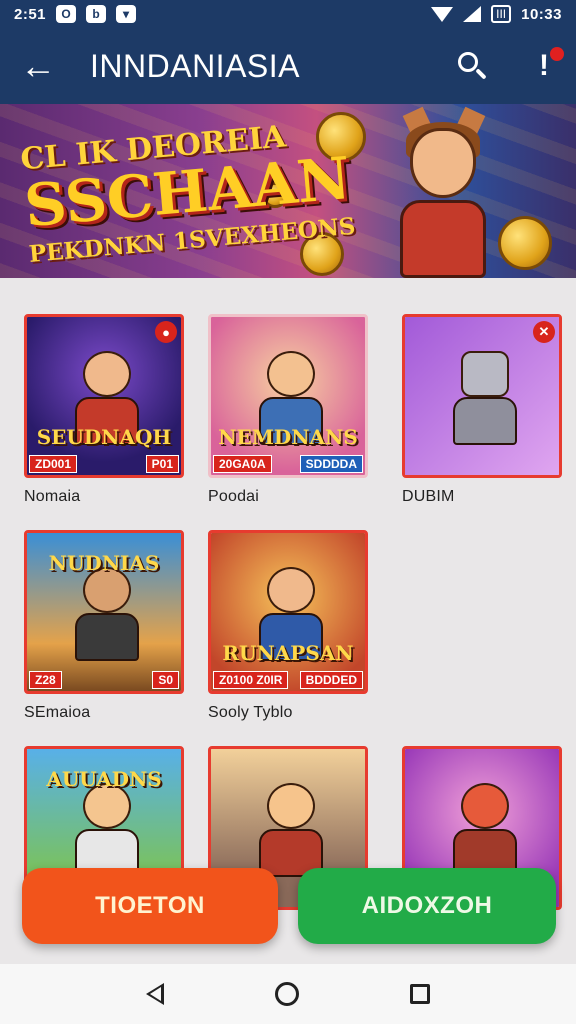 This screenshot has width=576, height=1024. Describe the element at coordinates (104, 437) in the screenshot. I see `game-title-art: SEUDNAQH` at that location.